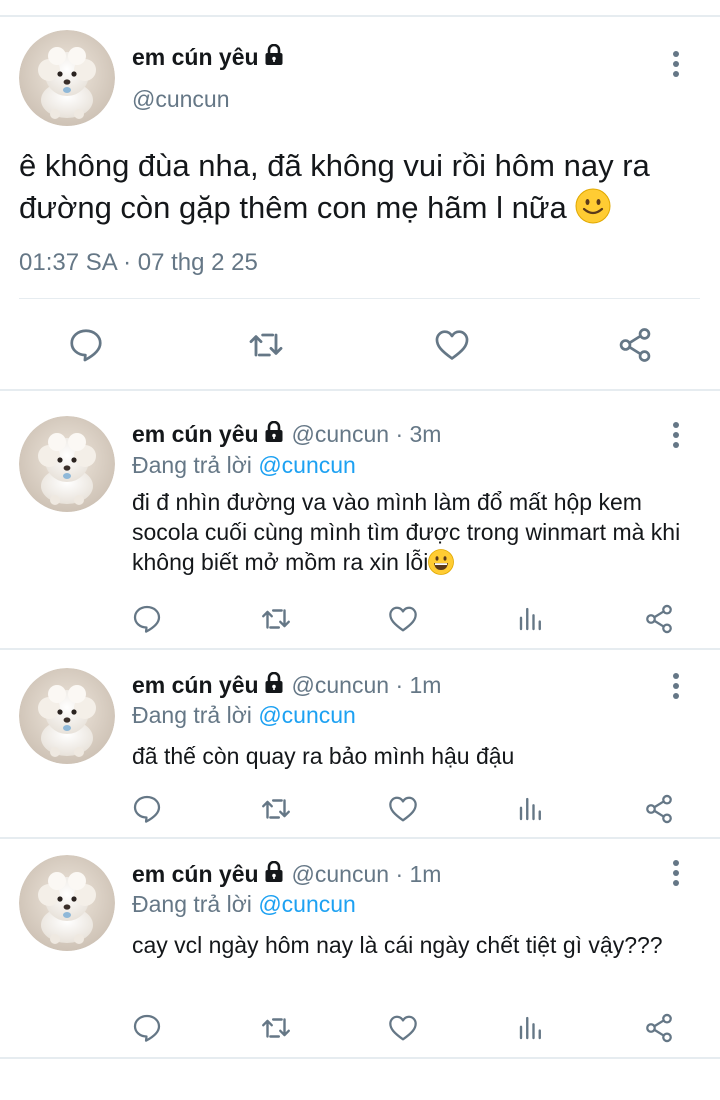 The height and width of the screenshot is (1100, 720). I want to click on grin-emoji-icon, so click(441, 562).